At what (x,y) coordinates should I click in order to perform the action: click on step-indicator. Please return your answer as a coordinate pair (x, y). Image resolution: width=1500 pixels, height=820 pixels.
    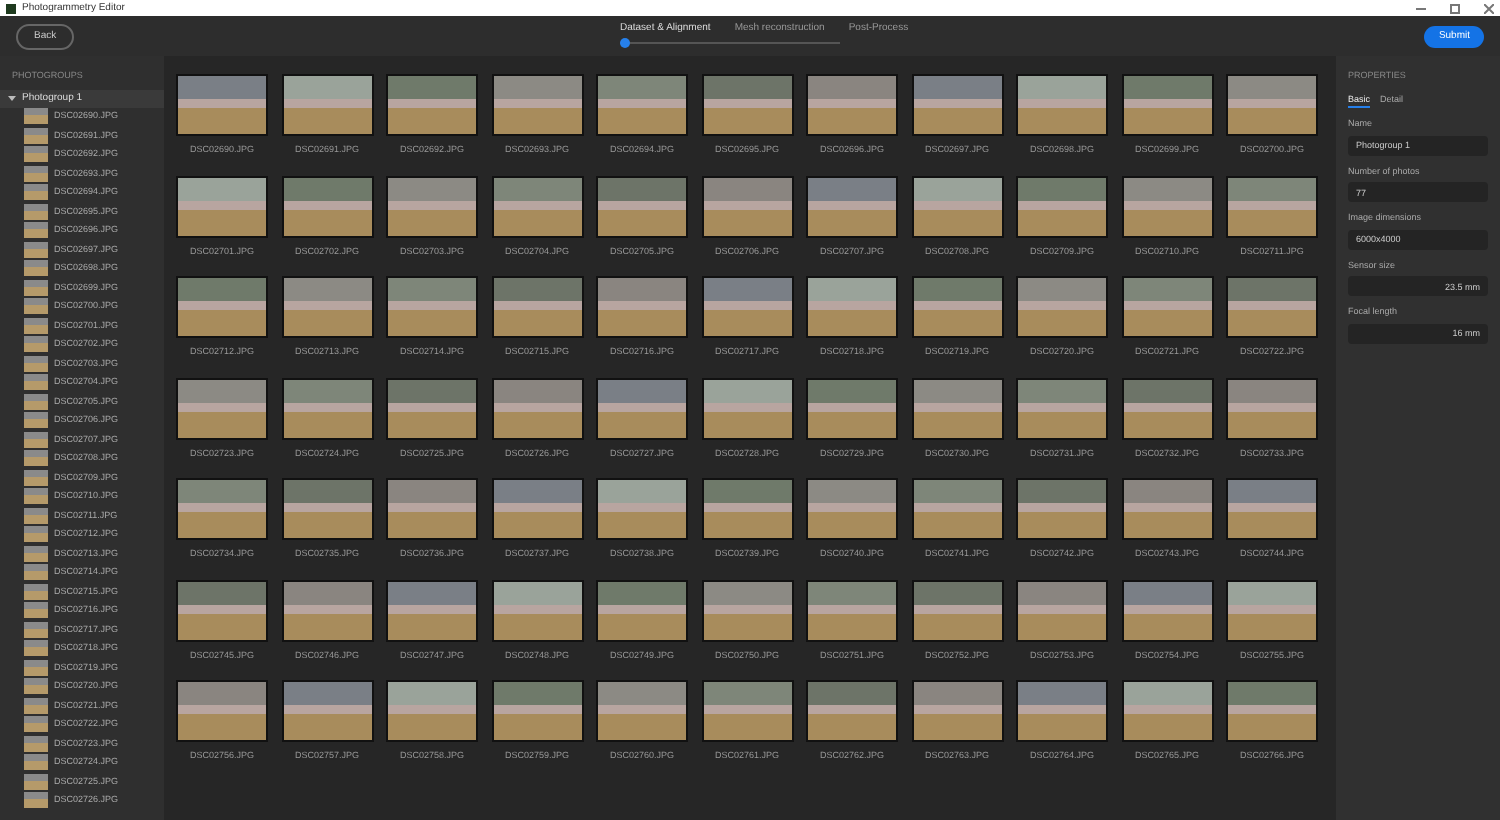
    Looking at the image, I should click on (625, 43).